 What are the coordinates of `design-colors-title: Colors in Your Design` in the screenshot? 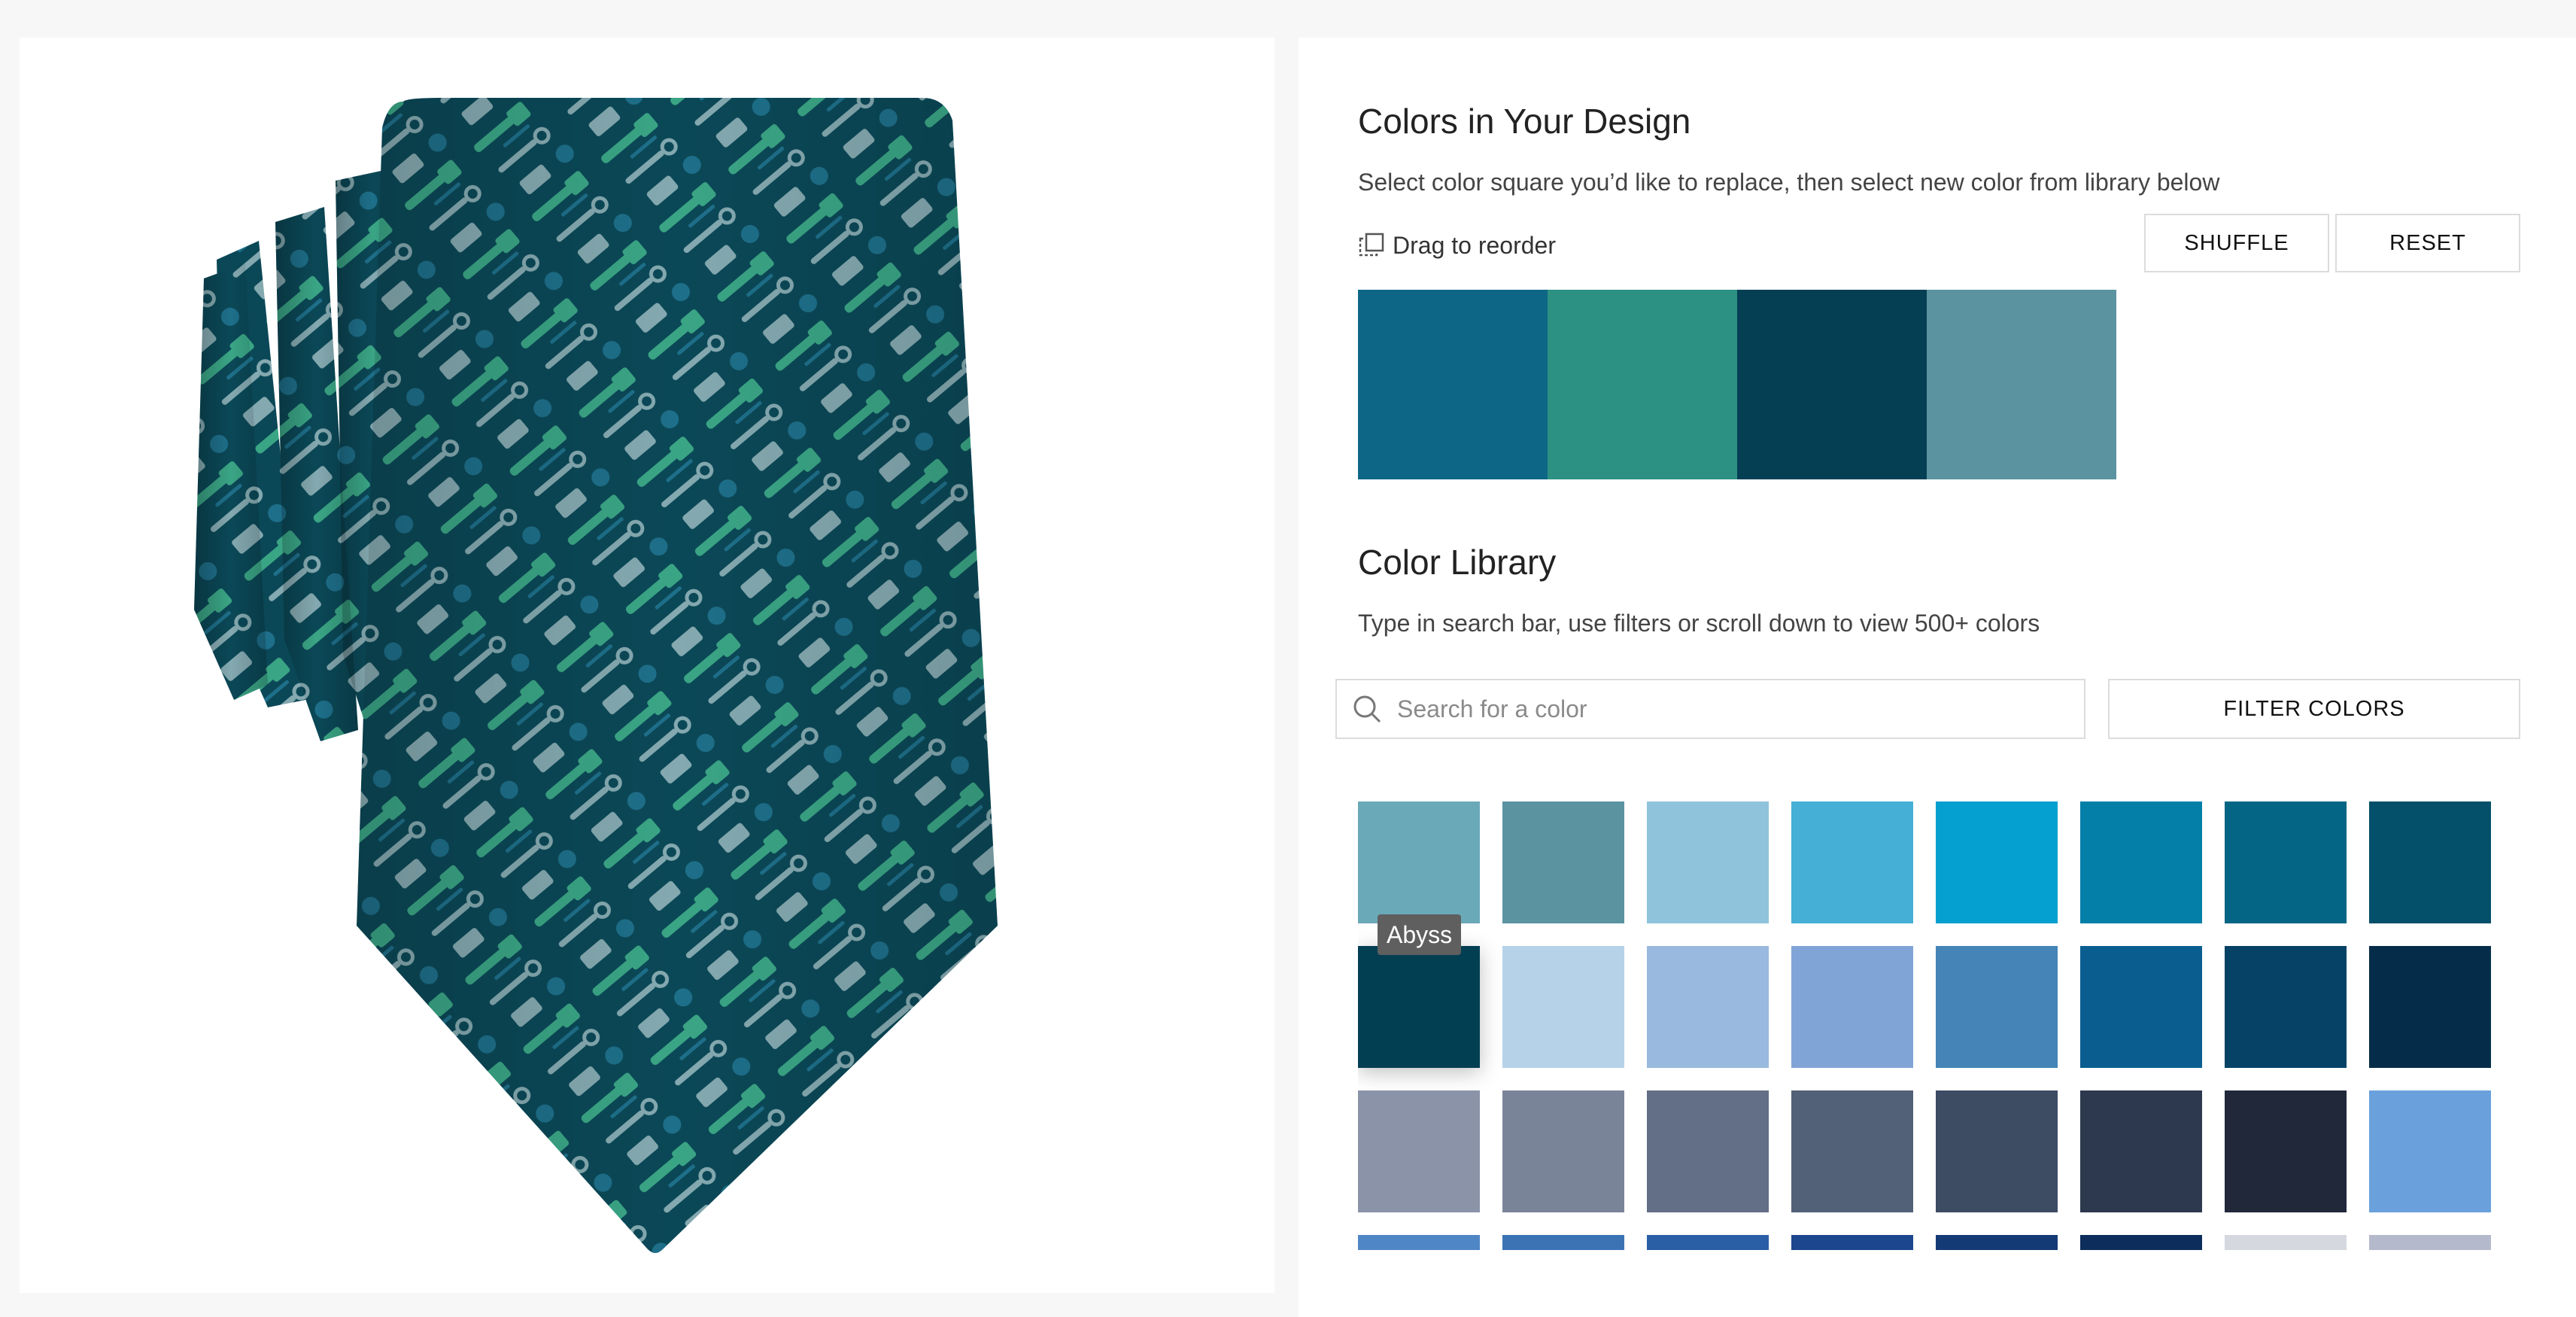 It's located at (1525, 121).